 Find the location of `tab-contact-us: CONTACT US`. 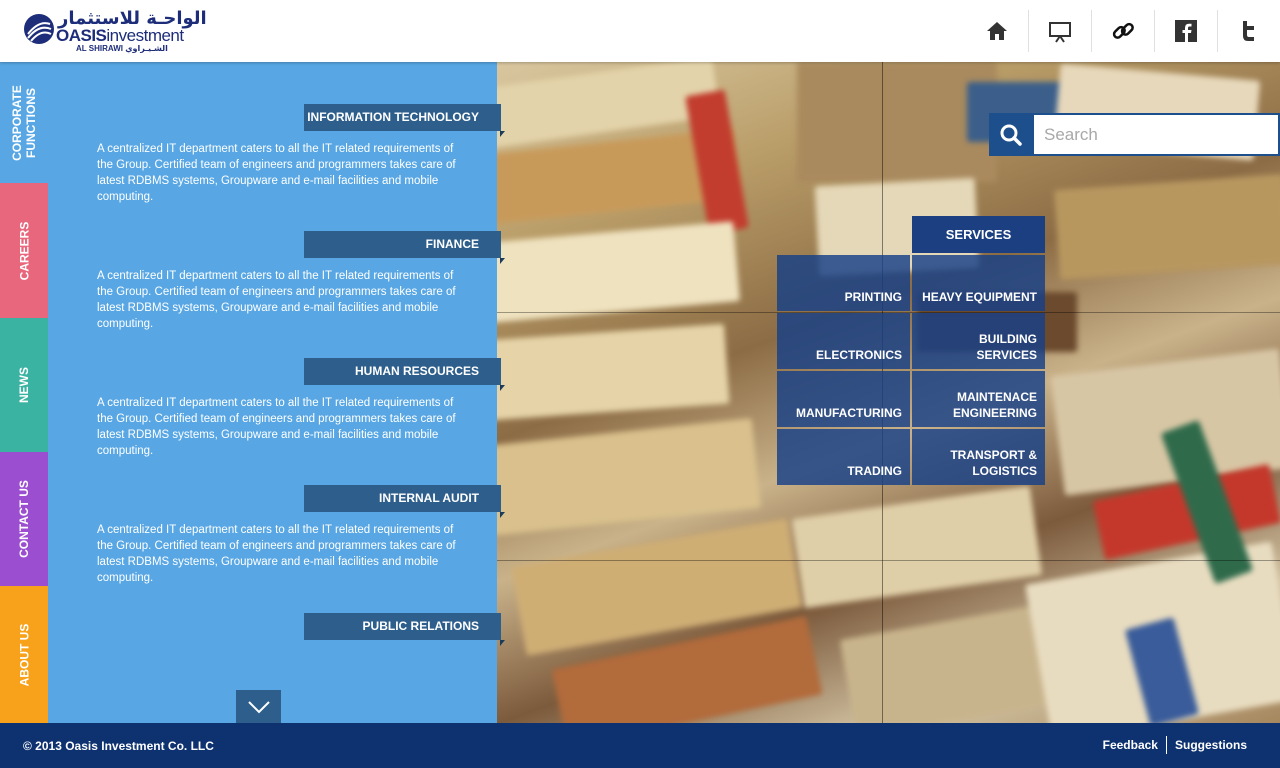

tab-contact-us: CONTACT US is located at coordinates (24, 519).